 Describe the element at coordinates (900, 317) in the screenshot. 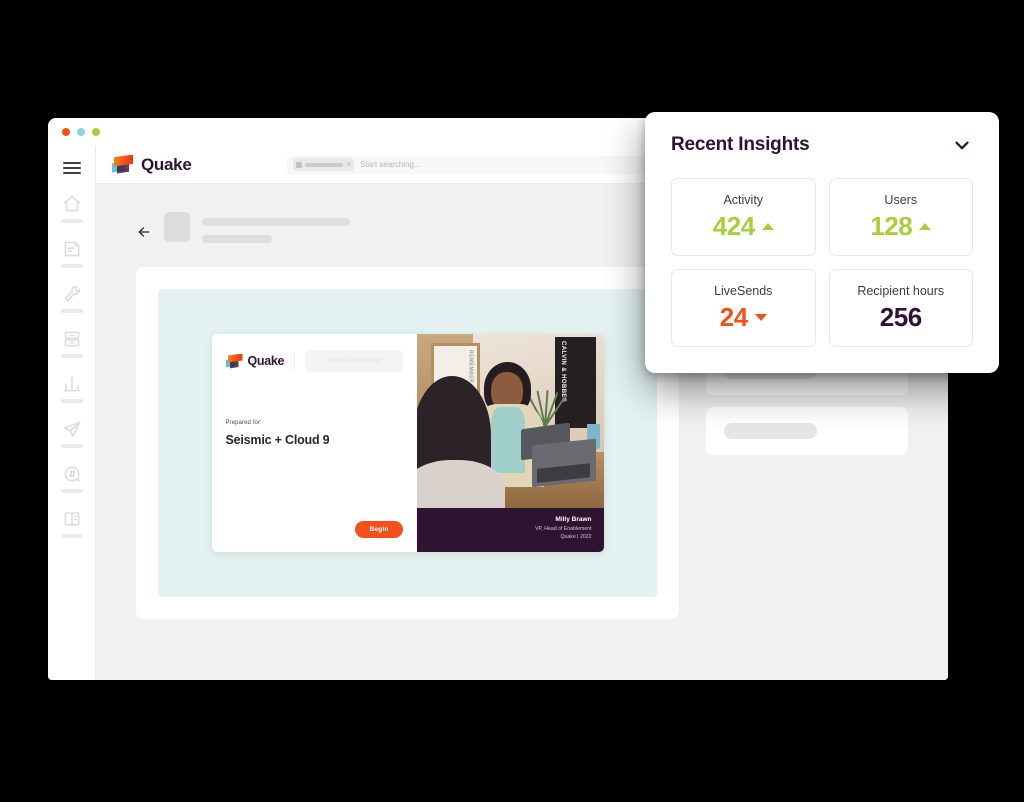

I see `insight-value: 256` at that location.